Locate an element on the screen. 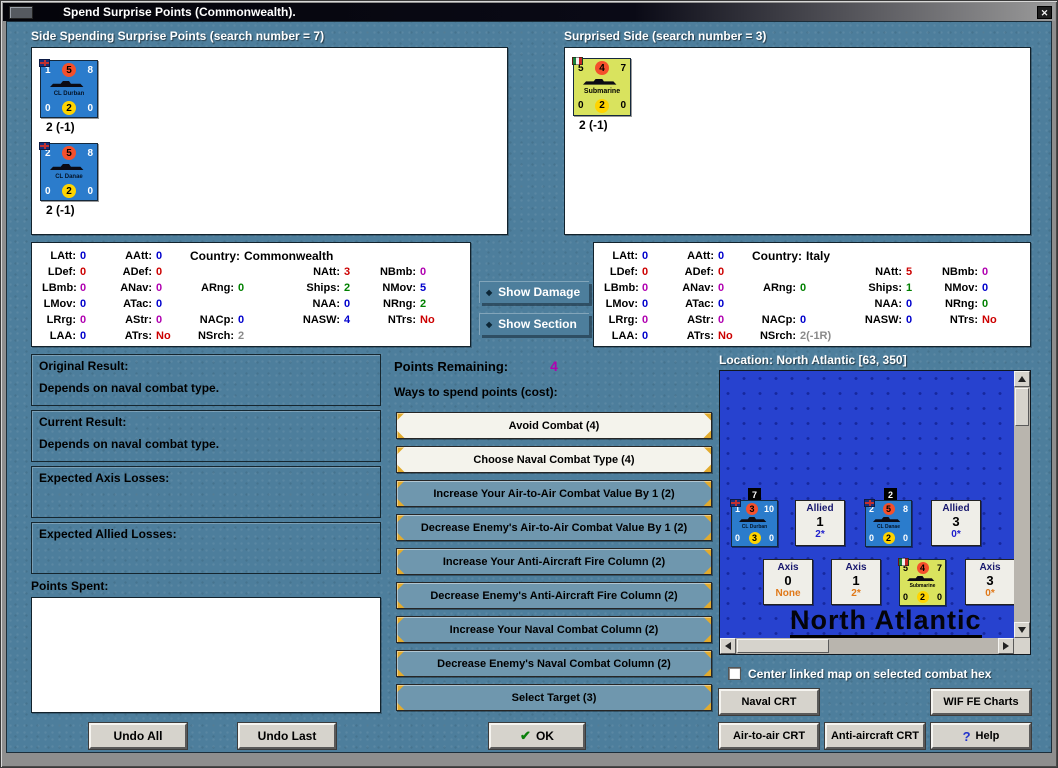  current-result-title: Current Result: is located at coordinates (83, 422).